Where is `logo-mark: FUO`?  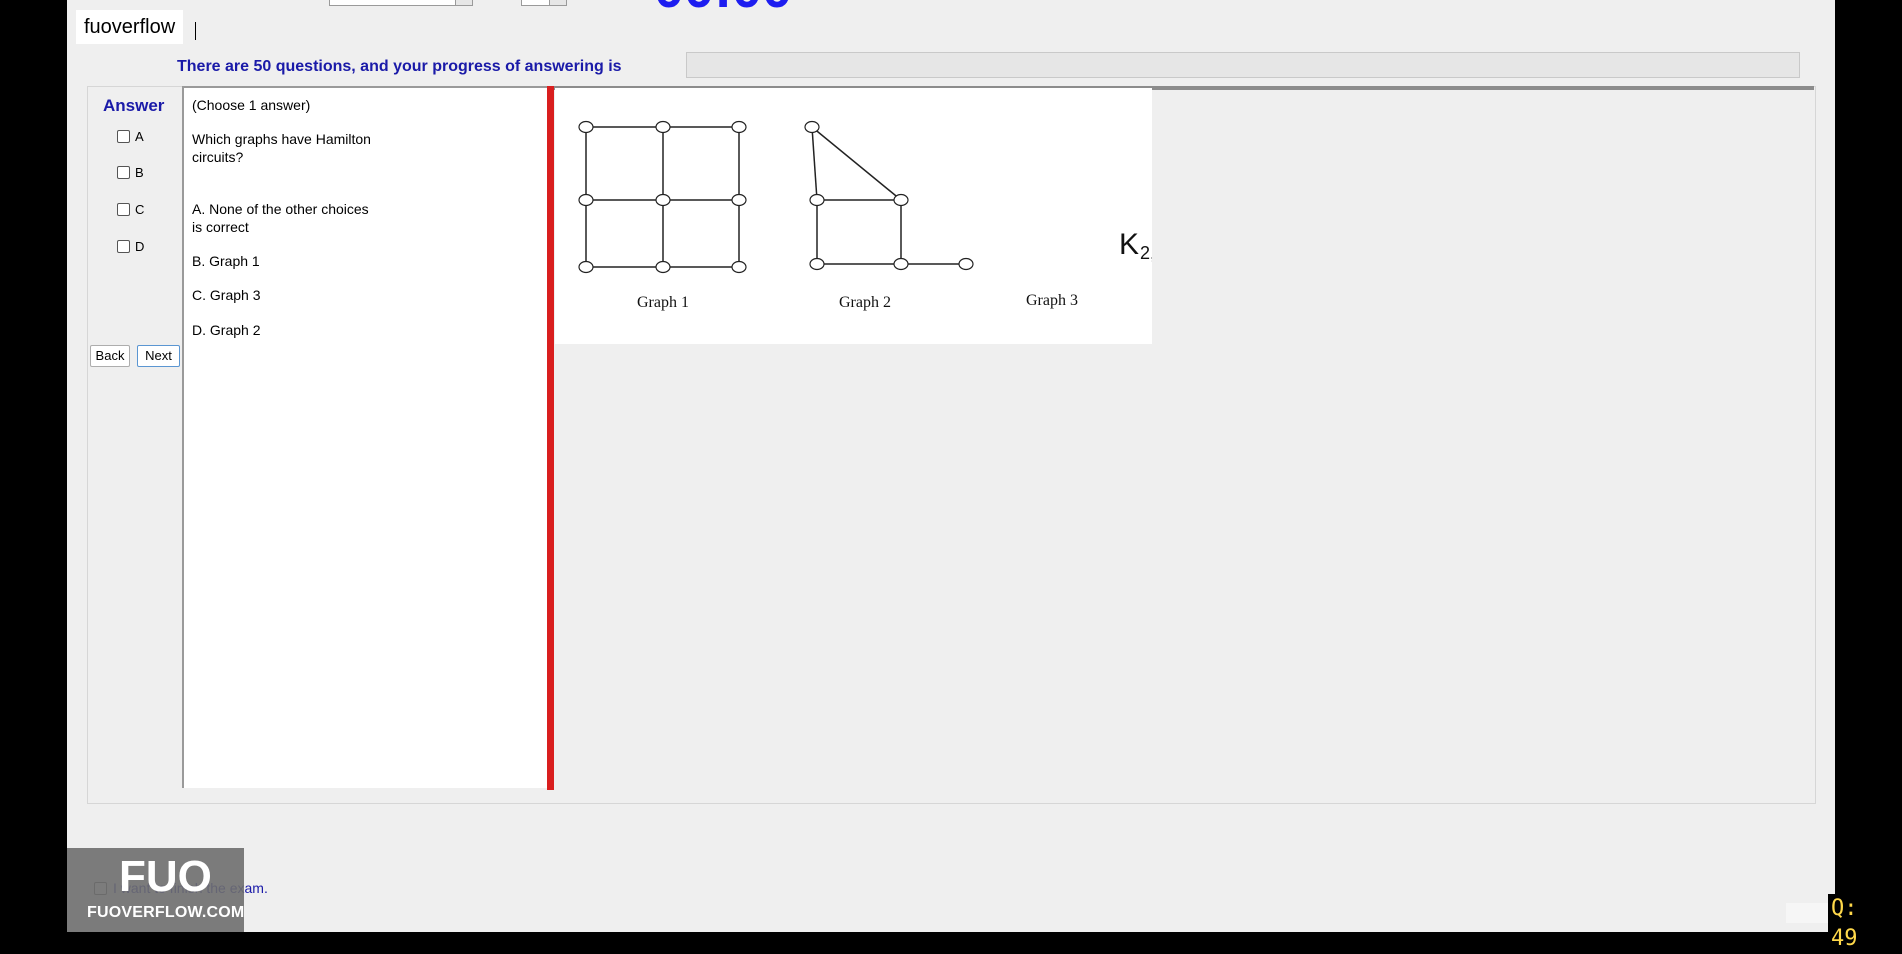 logo-mark: FUO is located at coordinates (165, 876).